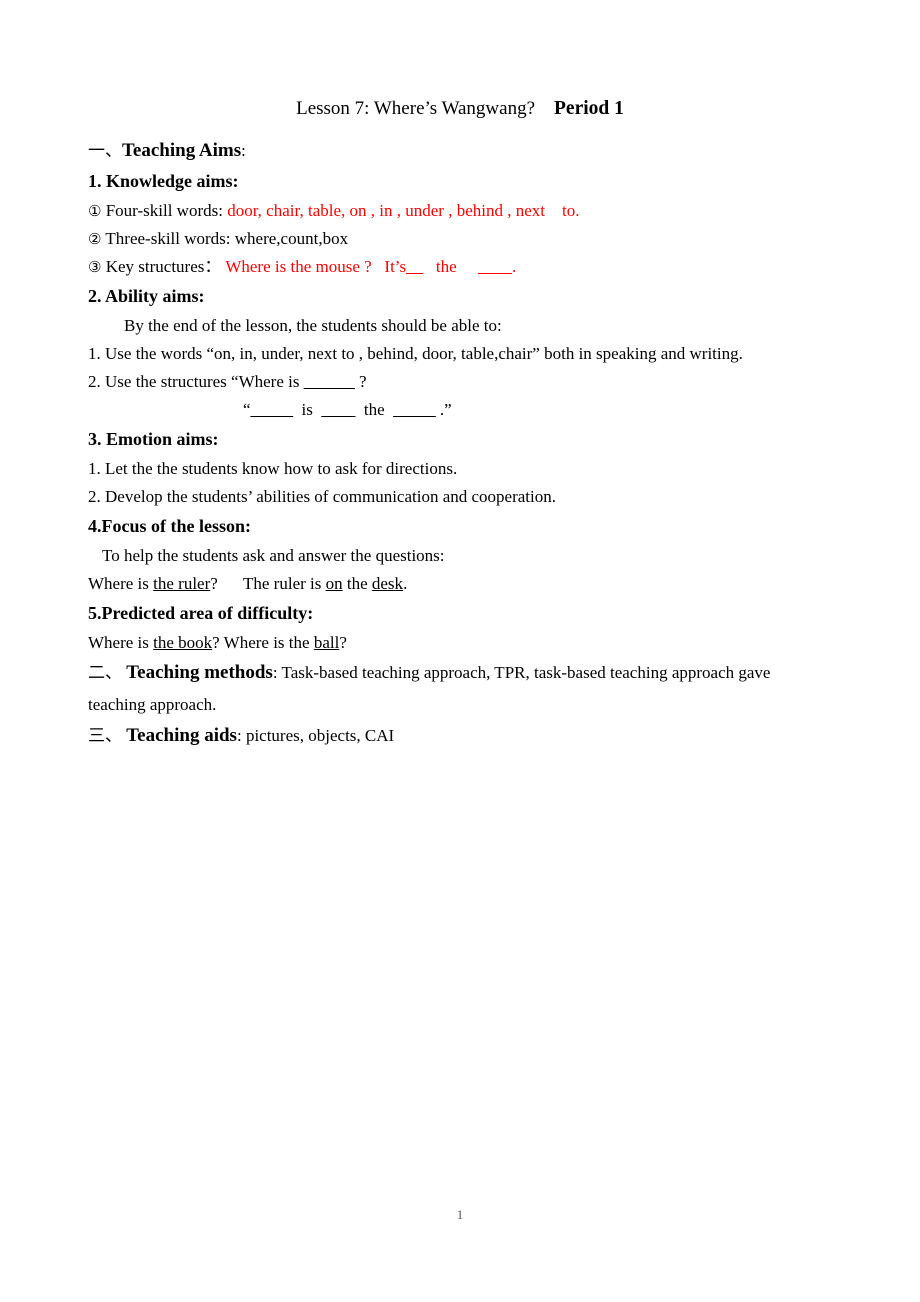 The height and width of the screenshot is (1302, 920). Describe the element at coordinates (105, 736) in the screenshot. I see `cn-numeral-three: 三、` at that location.